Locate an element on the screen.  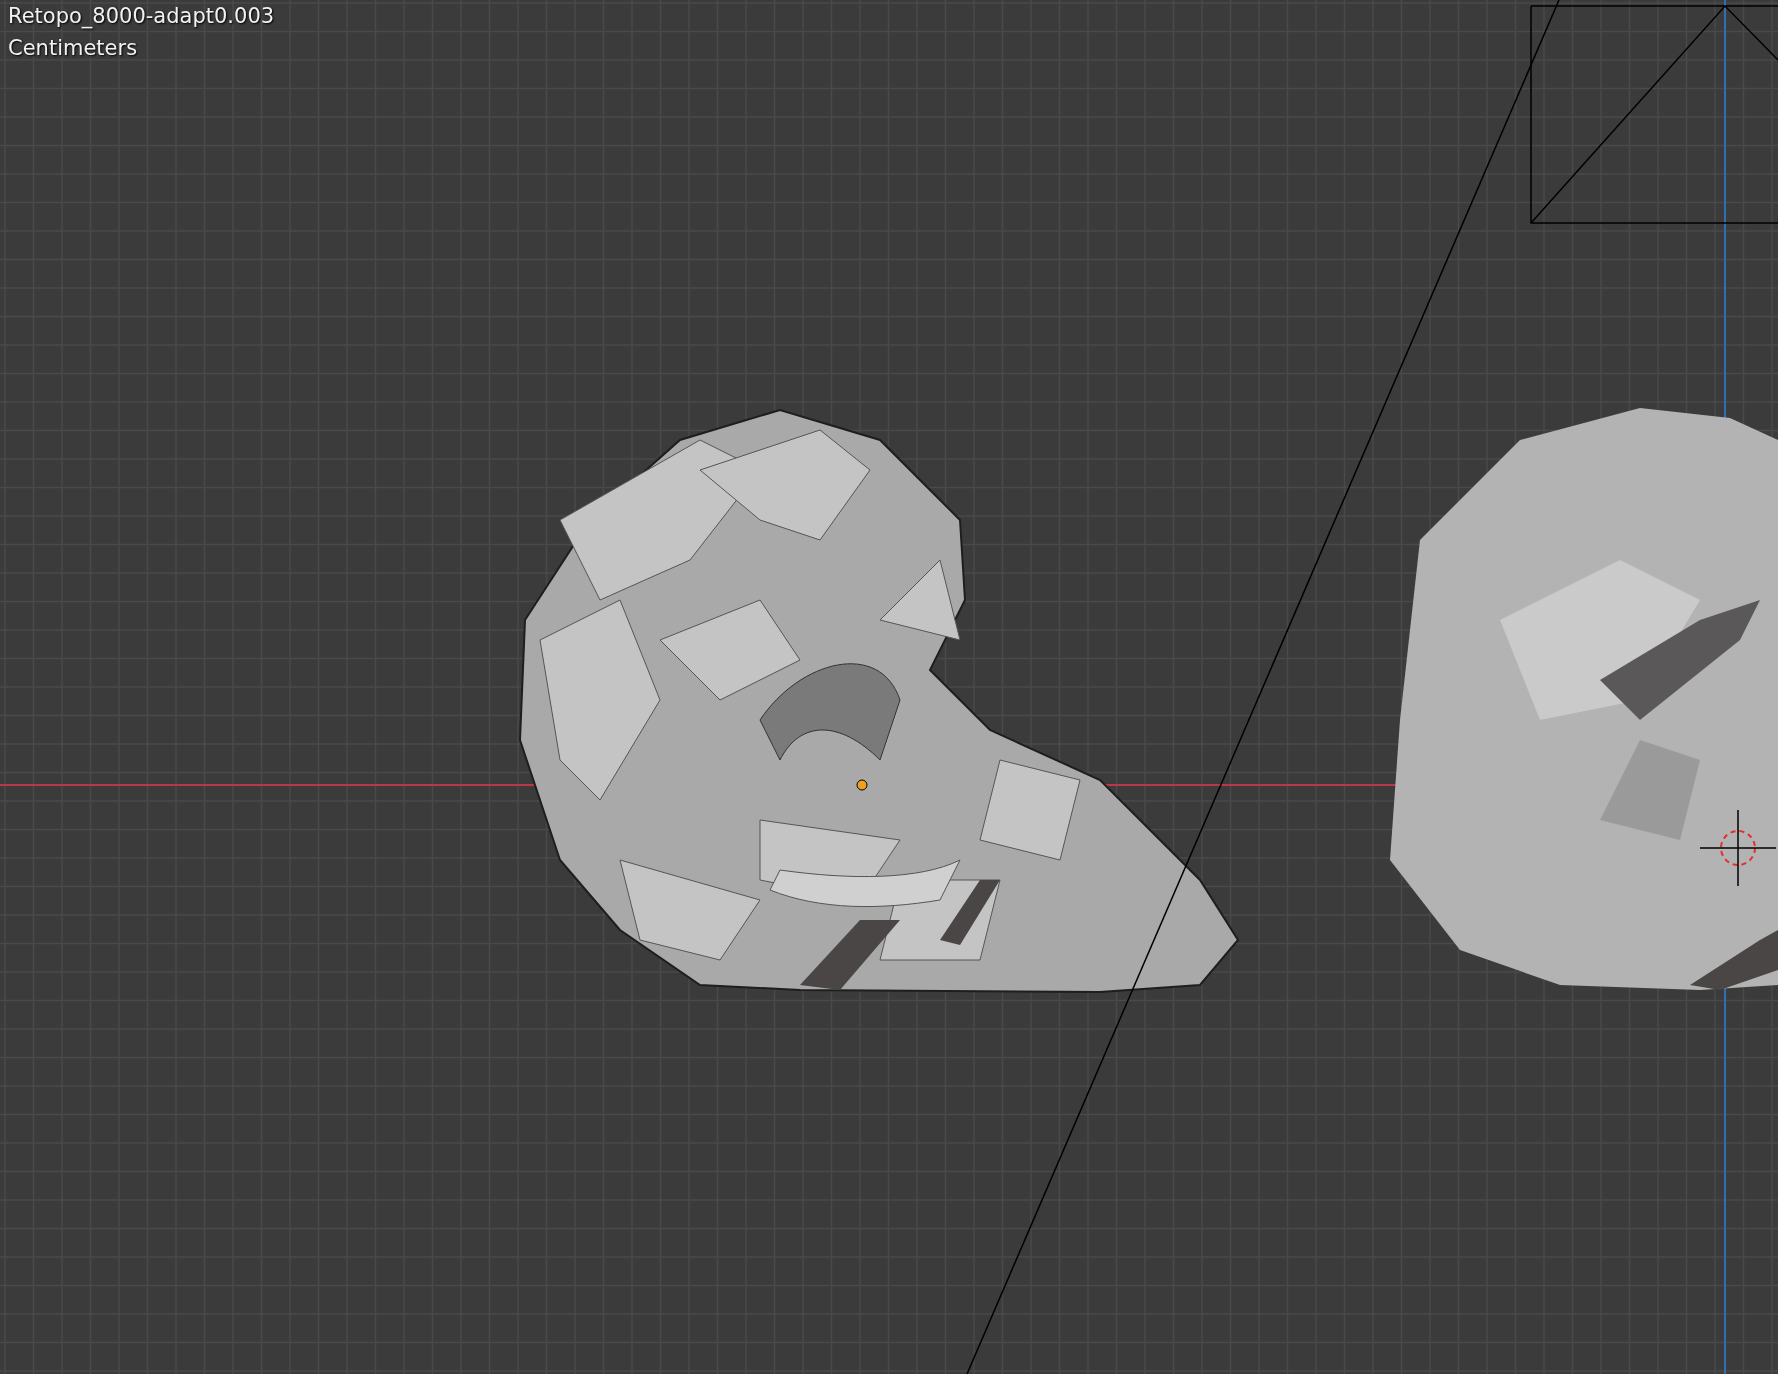
shaded-mesh-drawing is located at coordinates (1584, 699).